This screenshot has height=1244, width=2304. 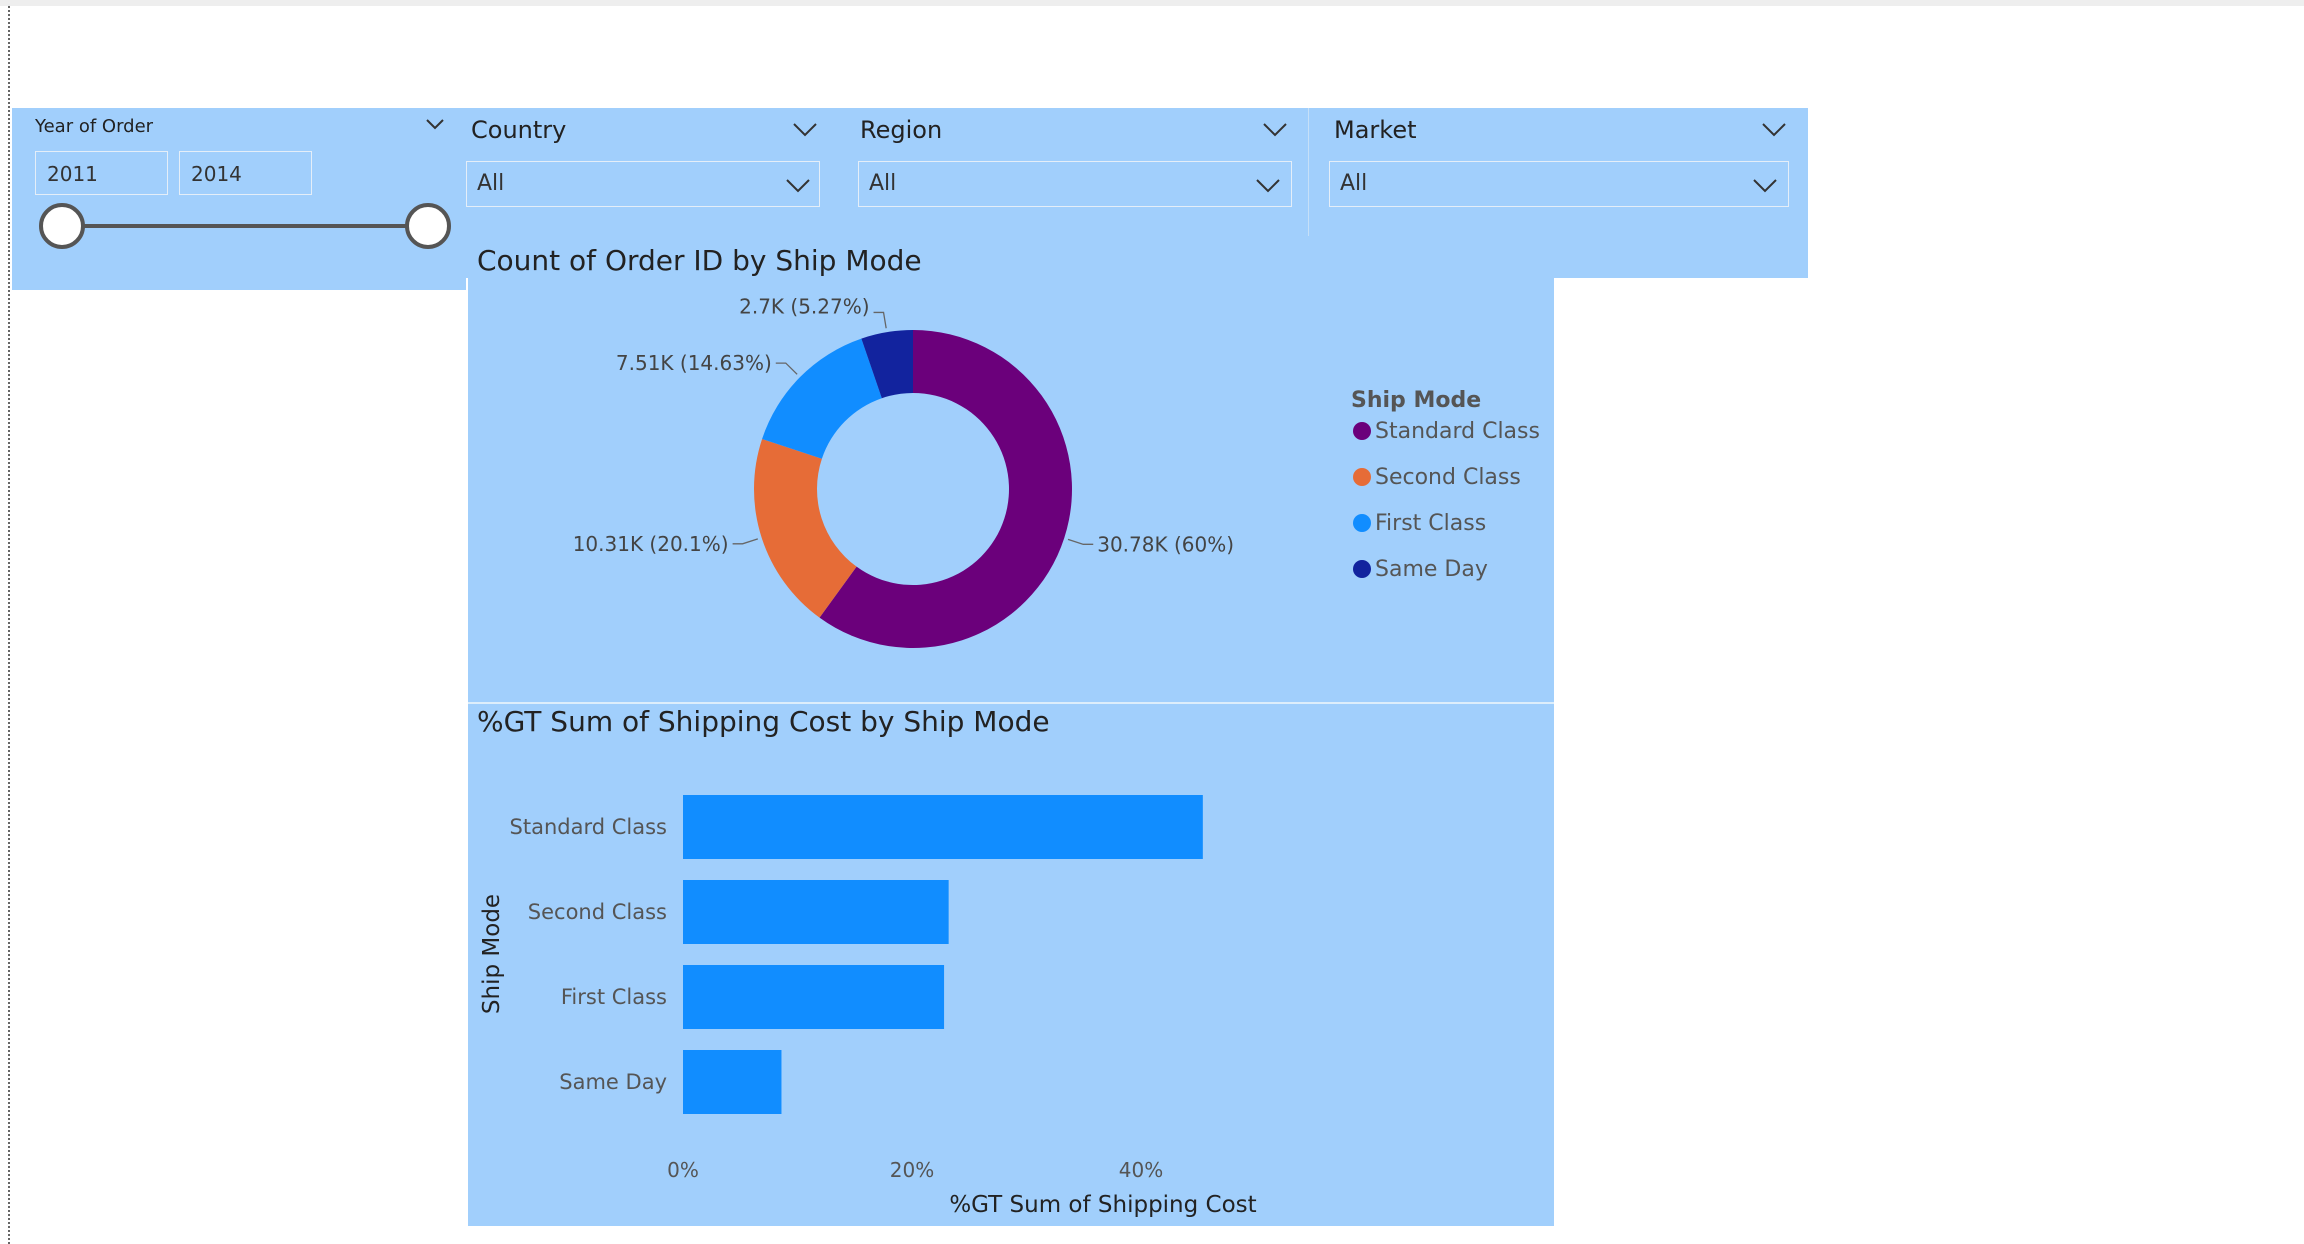 What do you see at coordinates (1141, 1170) in the screenshot?
I see `bar-x-tick-label: 40%` at bounding box center [1141, 1170].